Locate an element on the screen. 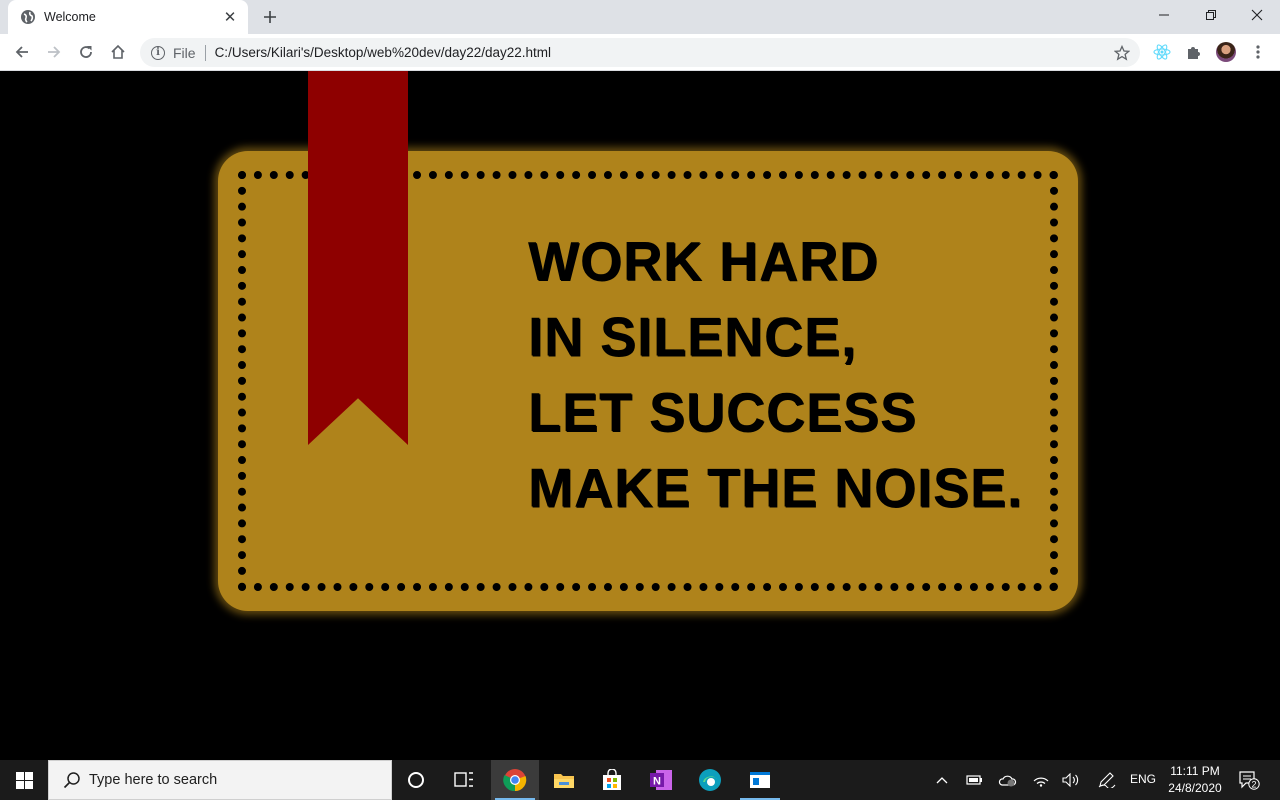 Image resolution: width=1280 pixels, height=800 pixels. onenote-icon: N is located at coordinates (661, 780).